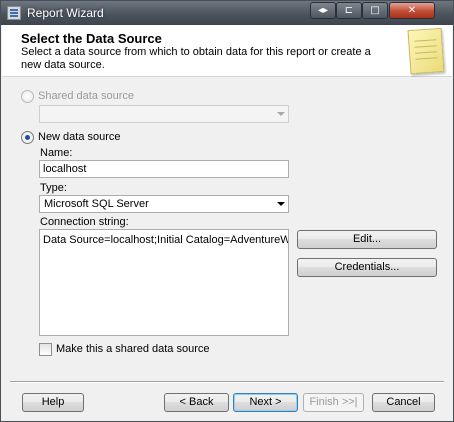 This screenshot has height=422, width=454. What do you see at coordinates (79, 137) in the screenshot?
I see `new-data-source-label: New data source` at bounding box center [79, 137].